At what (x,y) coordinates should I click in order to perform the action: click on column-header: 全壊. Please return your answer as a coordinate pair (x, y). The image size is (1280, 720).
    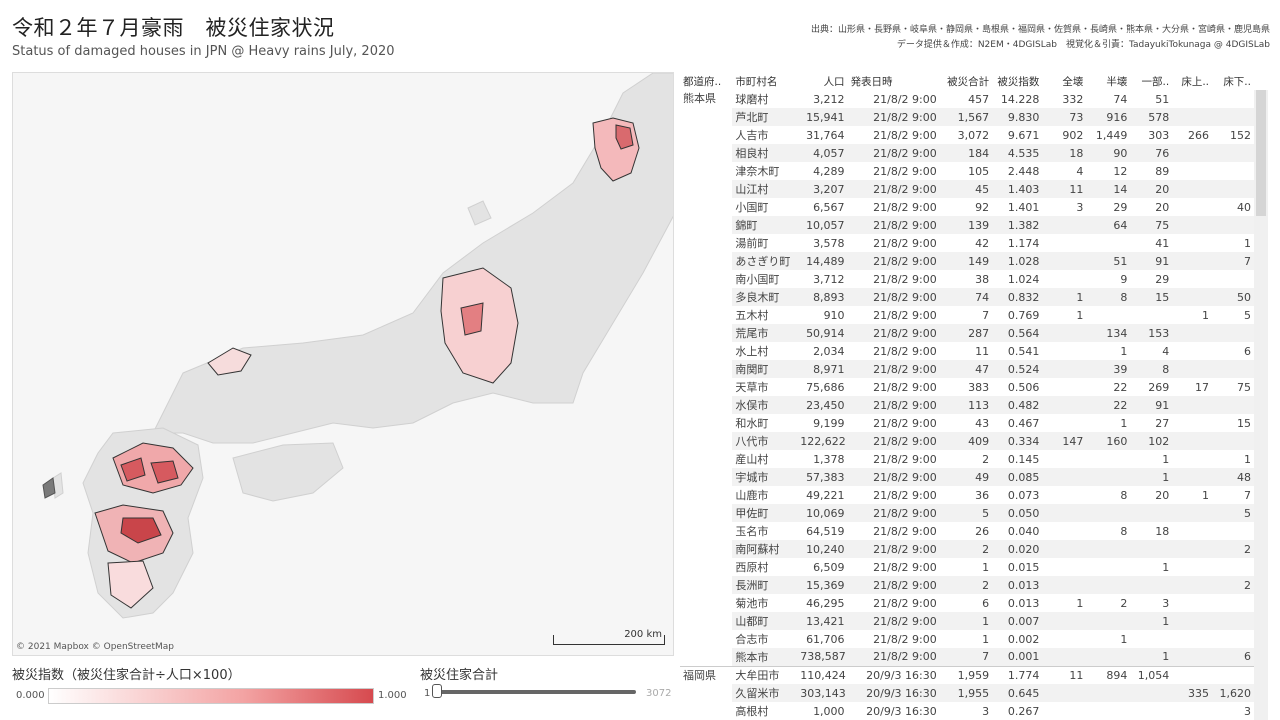
    Looking at the image, I should click on (1064, 81).